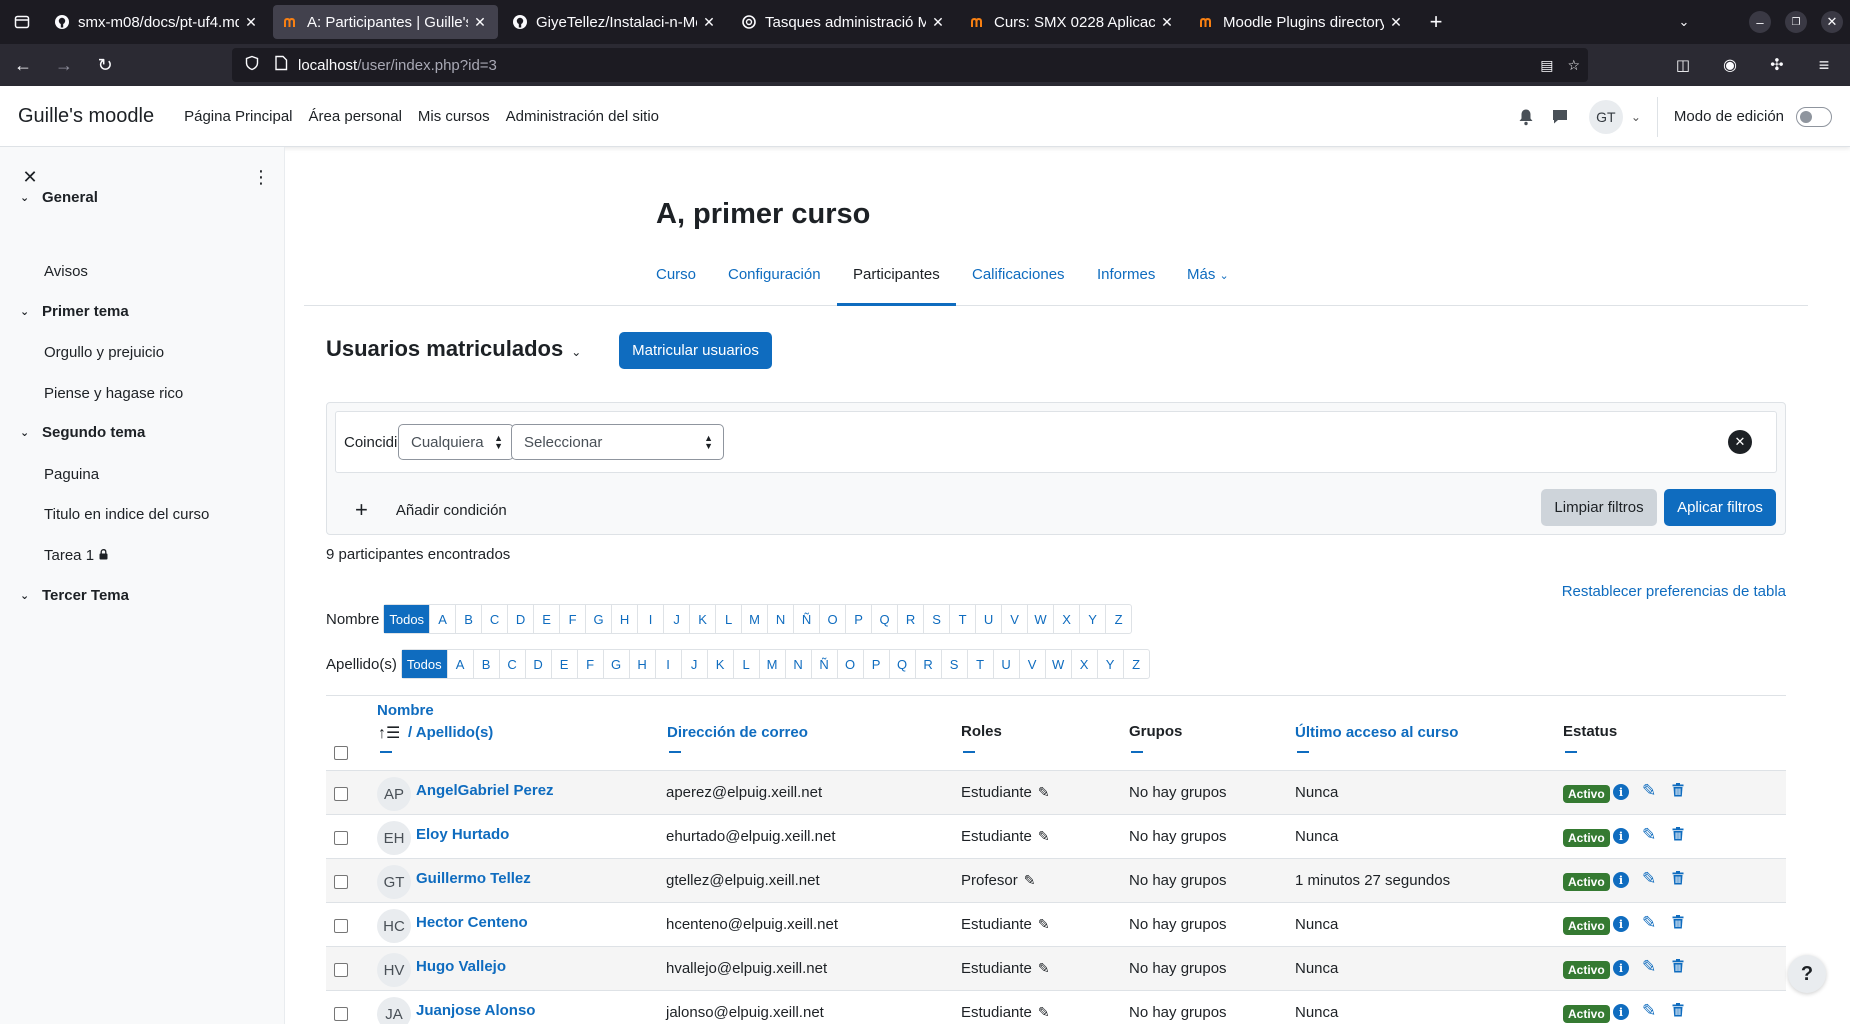  What do you see at coordinates (676, 619) in the screenshot?
I see `firstname-initial-letter: J` at bounding box center [676, 619].